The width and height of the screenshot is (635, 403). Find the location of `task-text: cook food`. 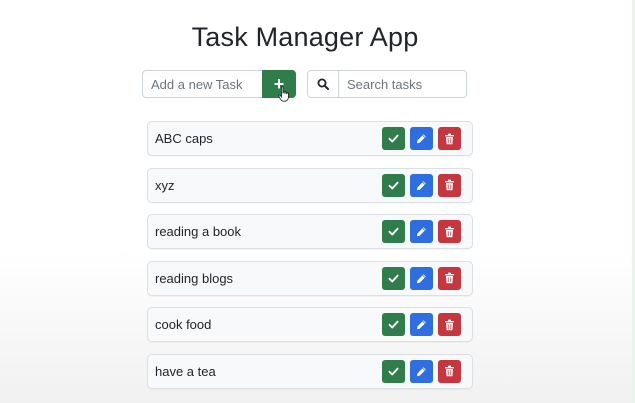

task-text: cook food is located at coordinates (183, 324).